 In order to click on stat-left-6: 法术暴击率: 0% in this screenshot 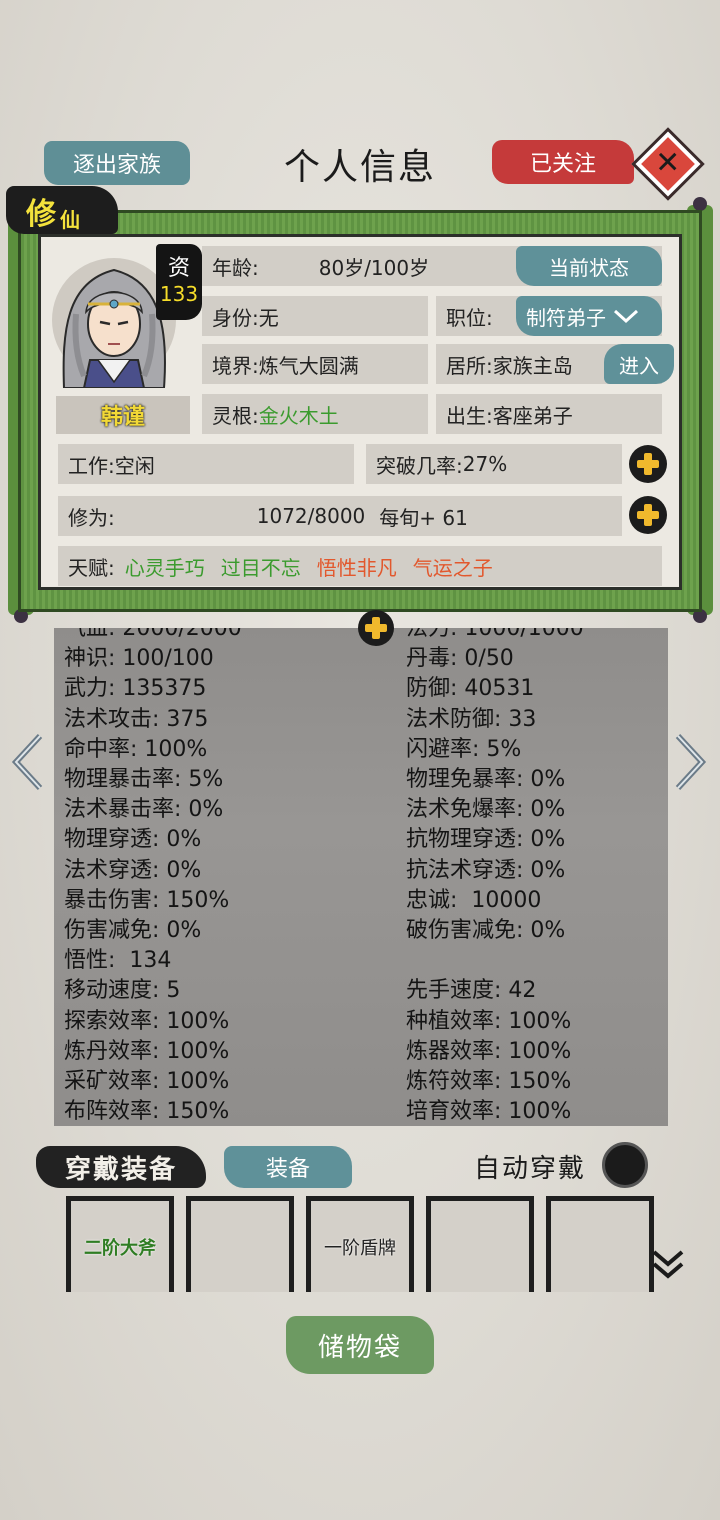, I will do `click(144, 810)`.